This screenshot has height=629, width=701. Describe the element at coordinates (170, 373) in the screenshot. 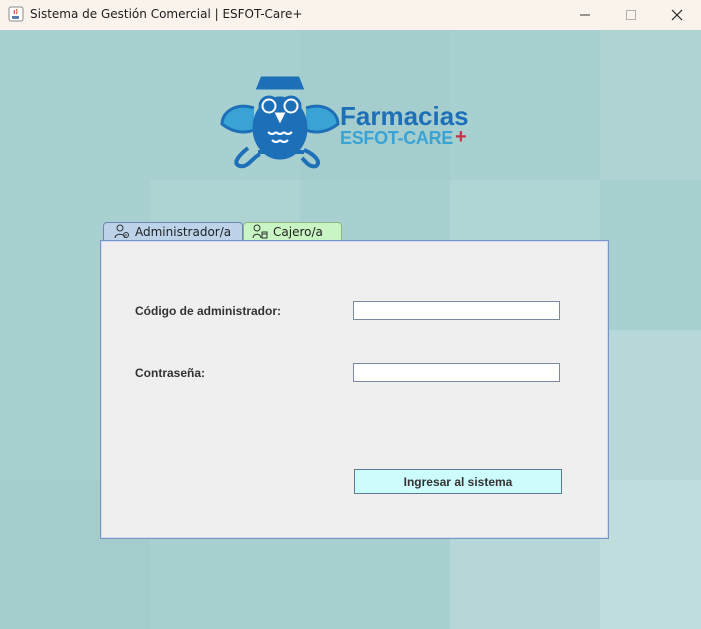

I see `password-label: Contraseña:` at that location.